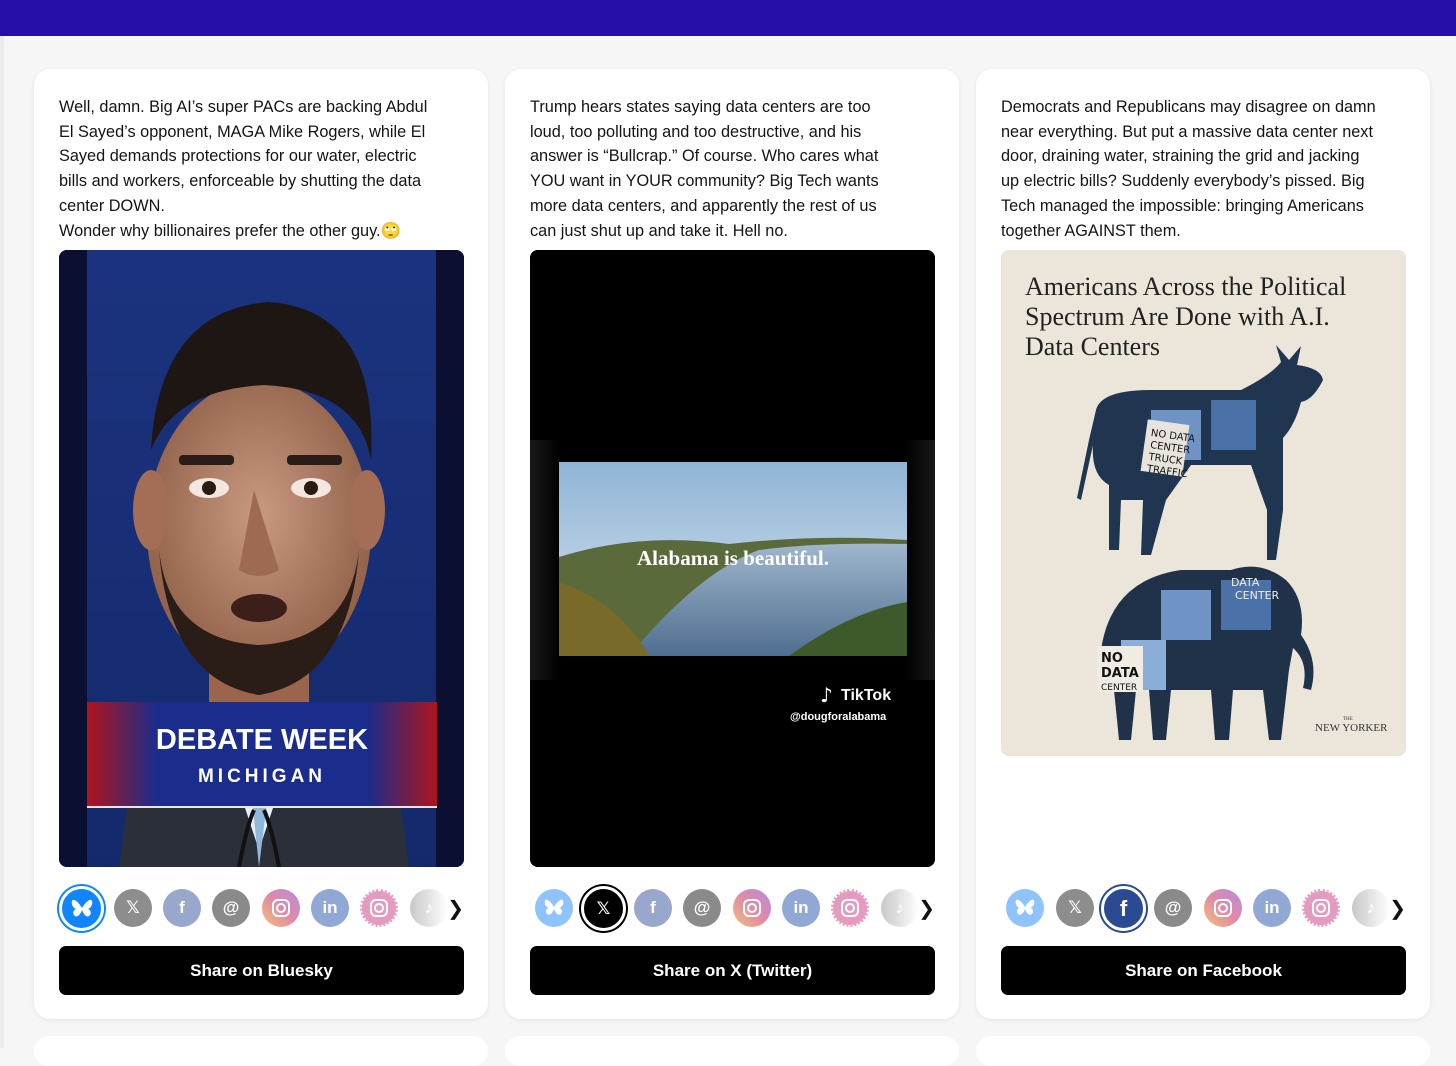  Describe the element at coordinates (866, 695) in the screenshot. I see `tiktok-brand: TikTok` at that location.